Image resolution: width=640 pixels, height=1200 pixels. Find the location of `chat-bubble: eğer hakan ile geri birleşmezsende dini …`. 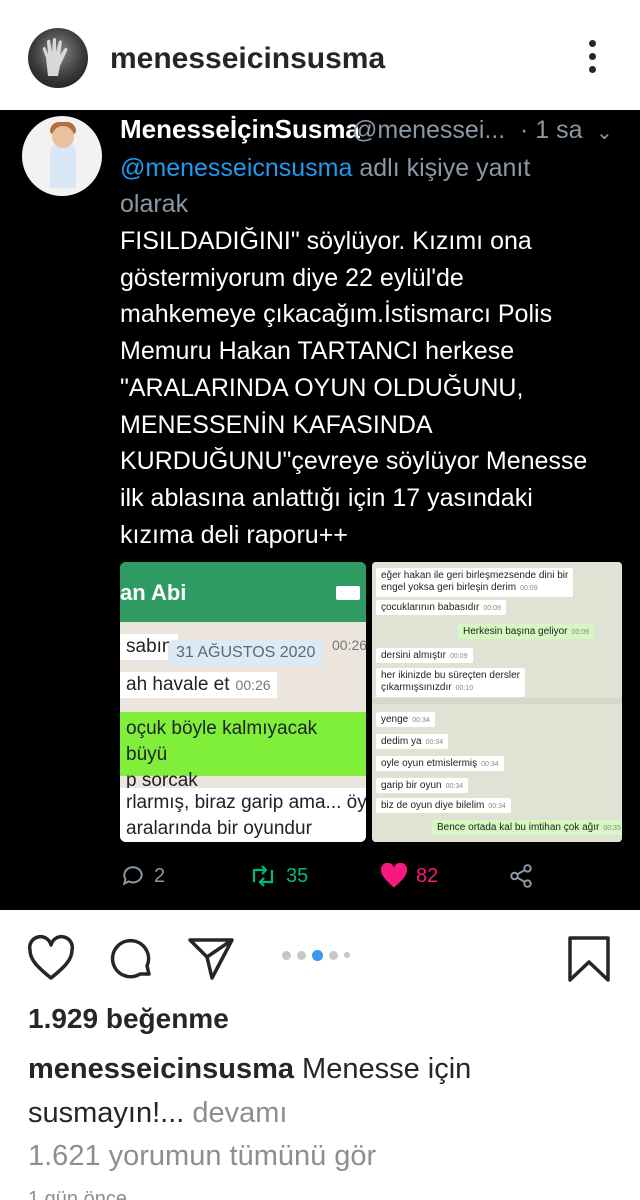

chat-bubble: eğer hakan ile geri birleşmezsende dini … is located at coordinates (475, 582).